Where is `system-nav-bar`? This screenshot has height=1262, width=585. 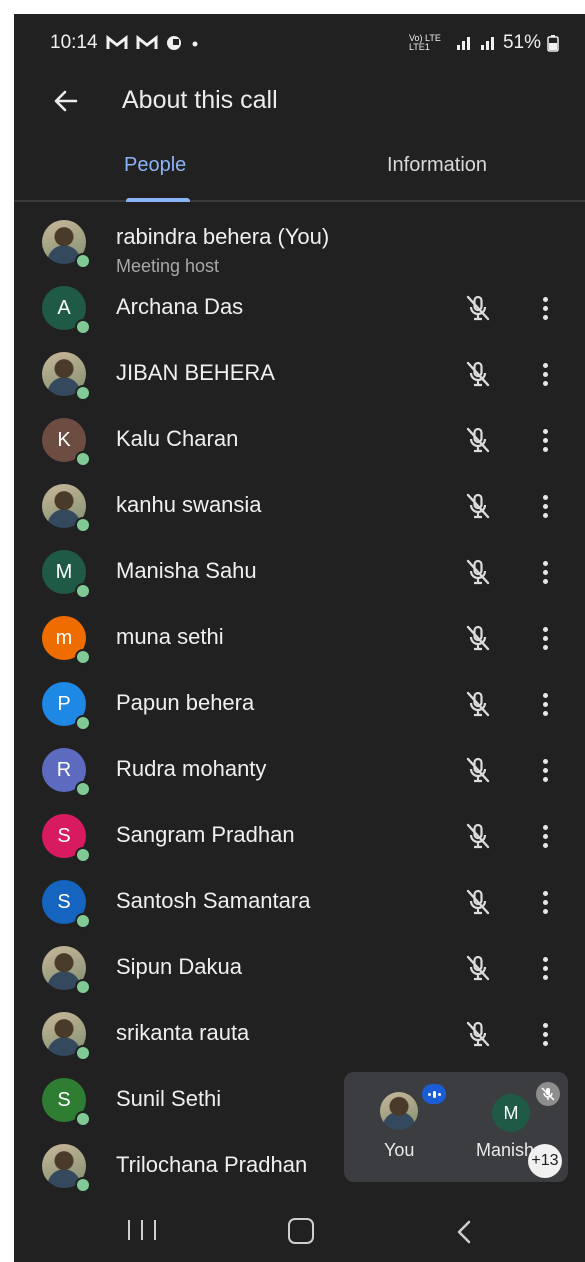
system-nav-bar is located at coordinates (299, 1236).